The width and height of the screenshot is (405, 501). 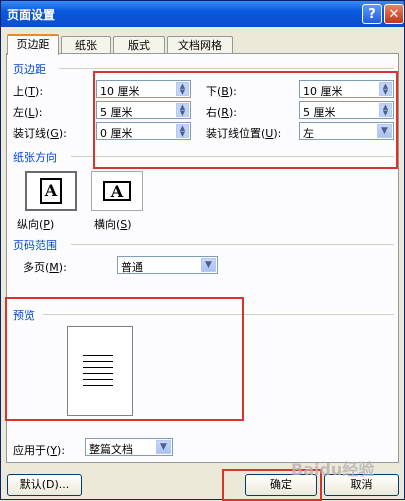 I want to click on tab-paper: 纸张, so click(x=86, y=45).